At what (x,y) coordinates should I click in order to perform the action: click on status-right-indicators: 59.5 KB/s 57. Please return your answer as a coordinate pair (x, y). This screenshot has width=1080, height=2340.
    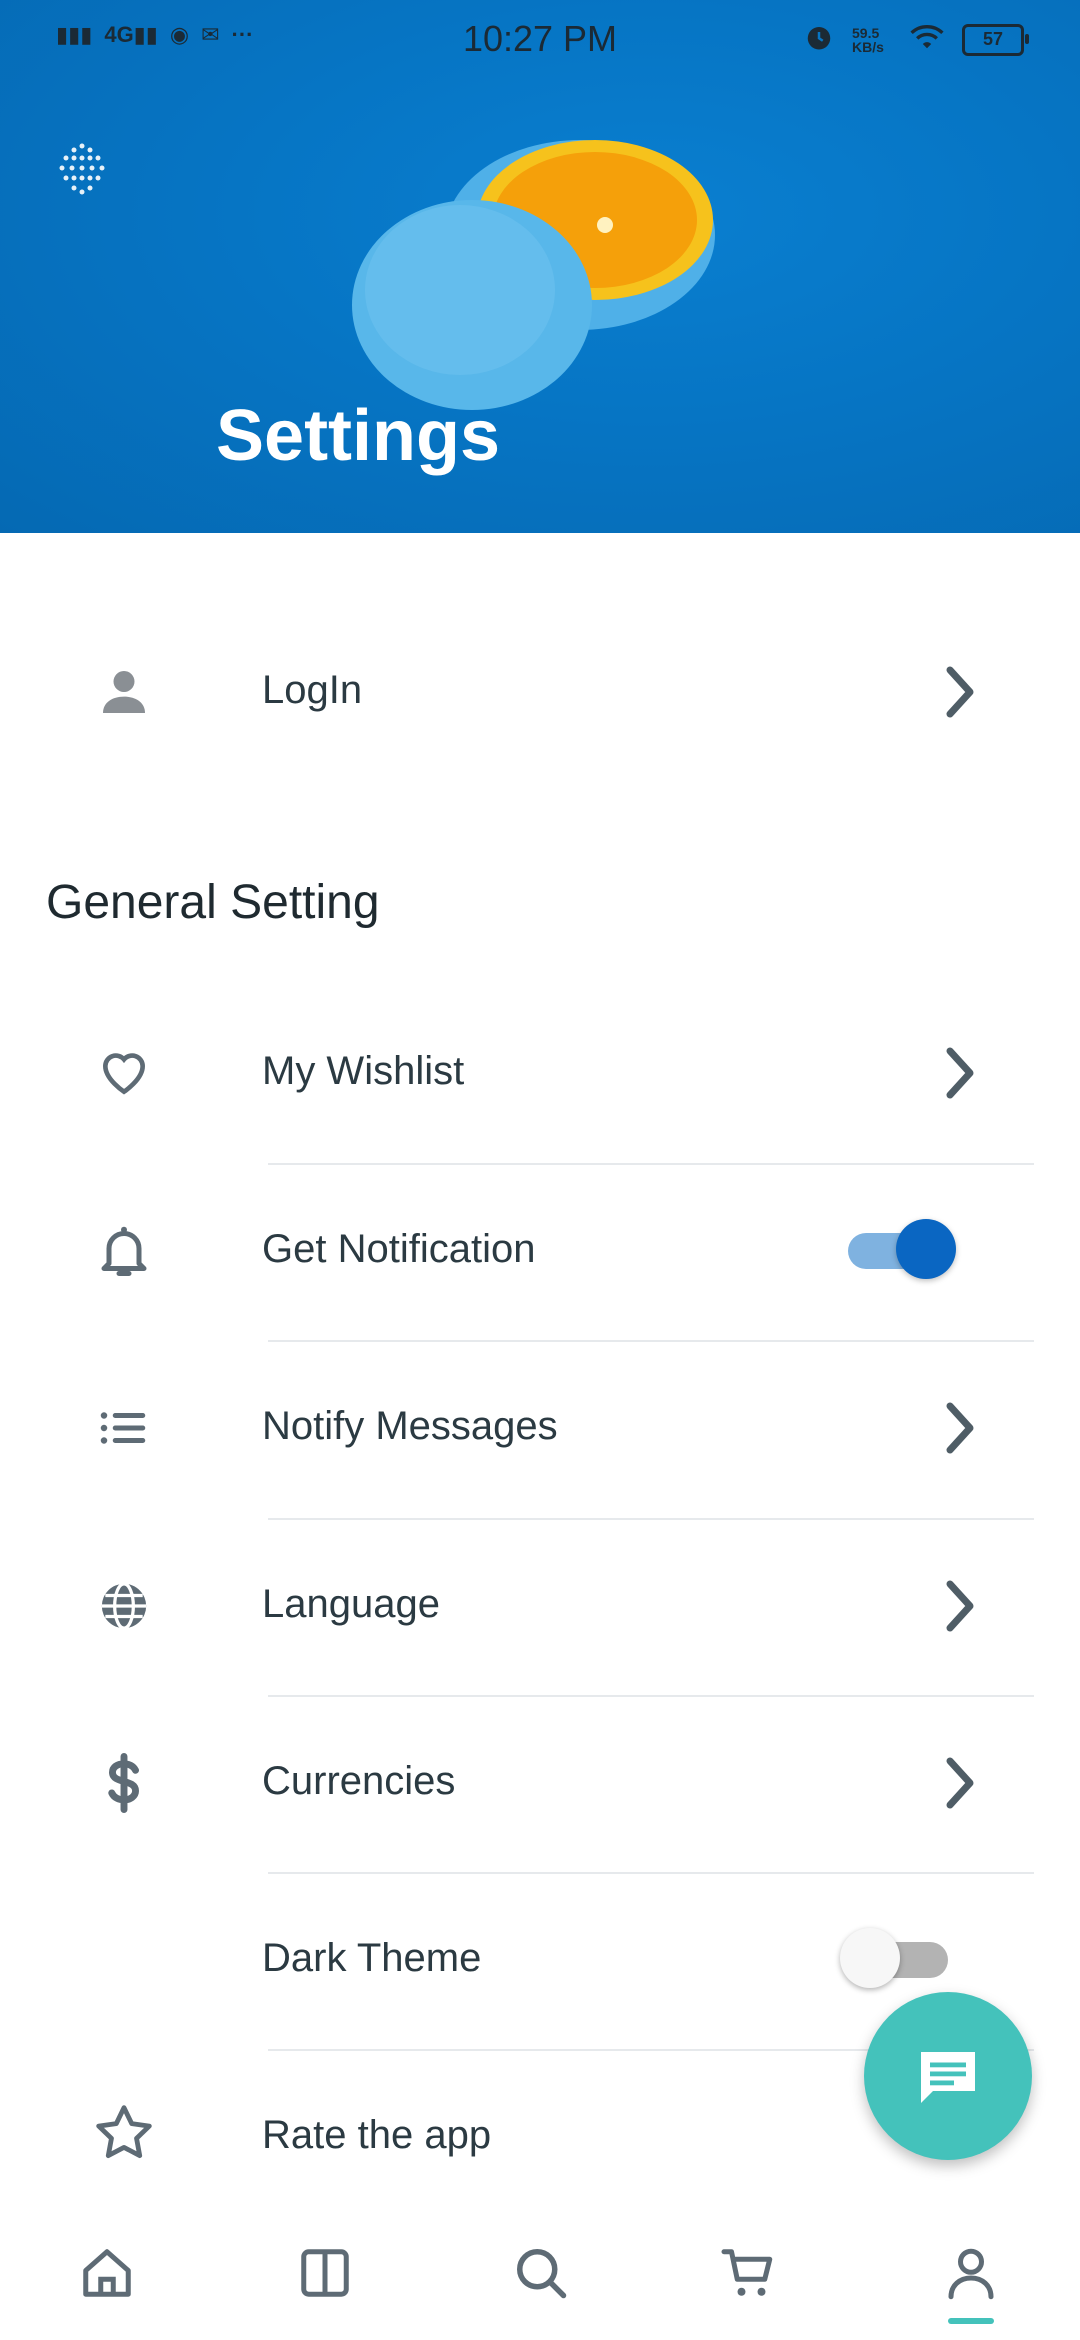
    Looking at the image, I should click on (916, 39).